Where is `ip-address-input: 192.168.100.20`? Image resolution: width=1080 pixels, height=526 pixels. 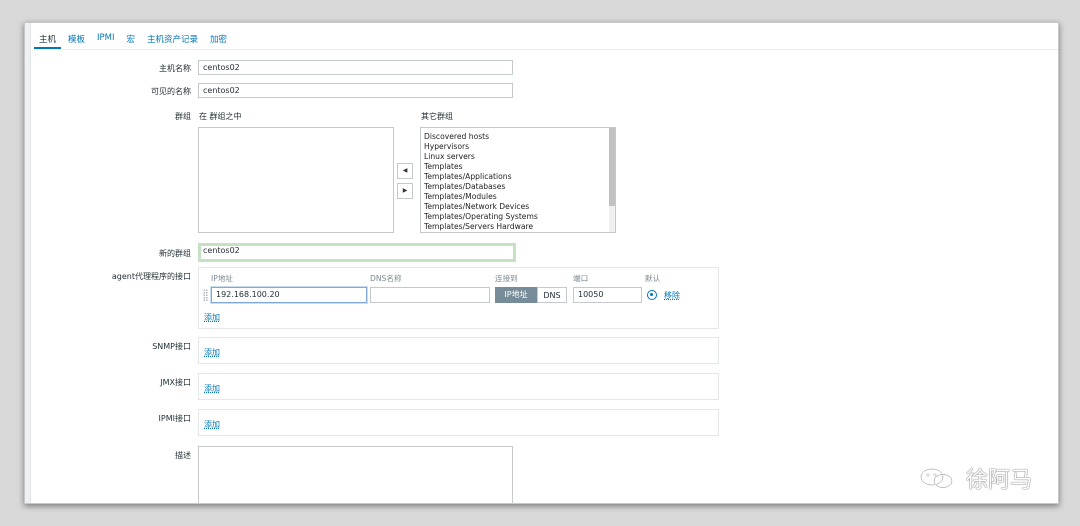
ip-address-input: 192.168.100.20 is located at coordinates (289, 295).